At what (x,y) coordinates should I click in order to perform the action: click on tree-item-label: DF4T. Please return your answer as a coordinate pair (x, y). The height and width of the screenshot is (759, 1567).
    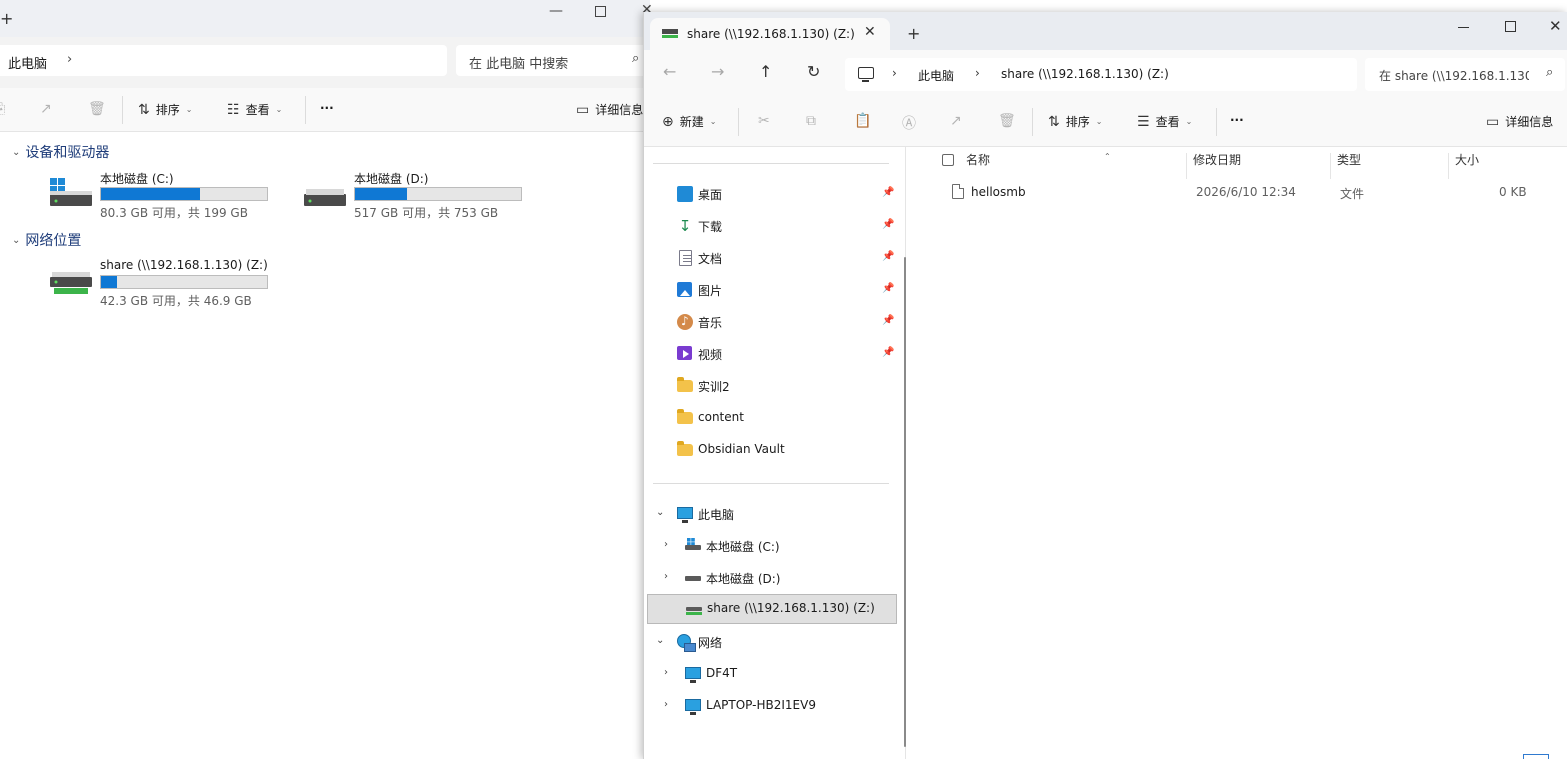
    Looking at the image, I should click on (722, 673).